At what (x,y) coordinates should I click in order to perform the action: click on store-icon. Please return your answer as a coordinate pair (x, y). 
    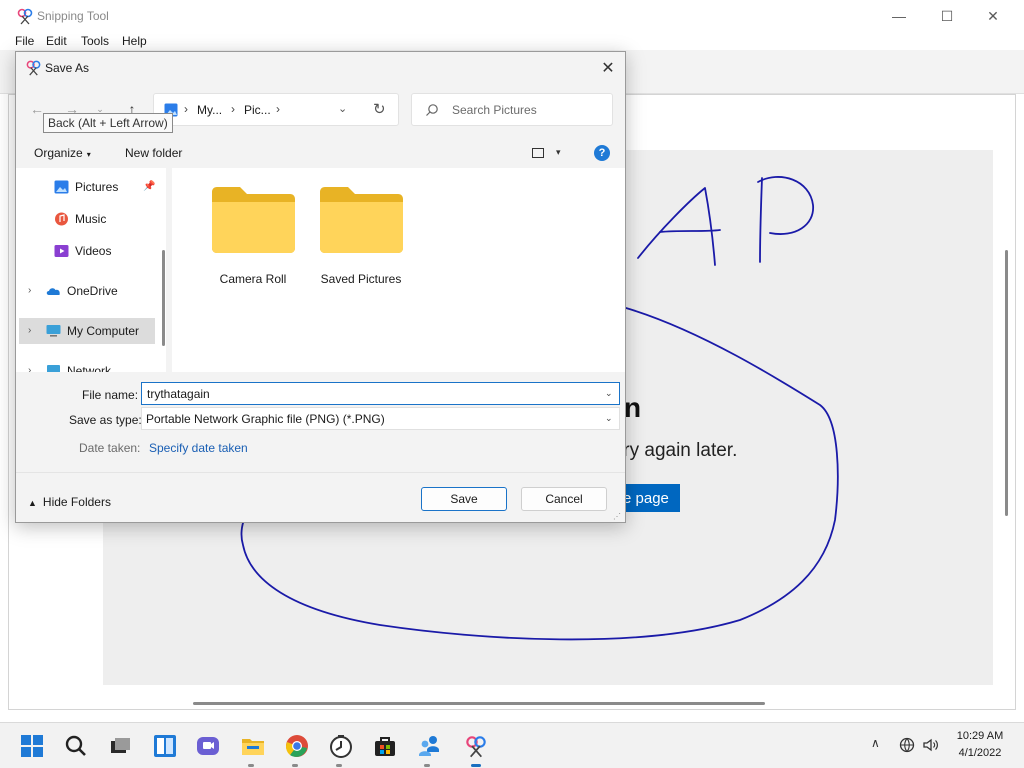
    Looking at the image, I should click on (385, 746).